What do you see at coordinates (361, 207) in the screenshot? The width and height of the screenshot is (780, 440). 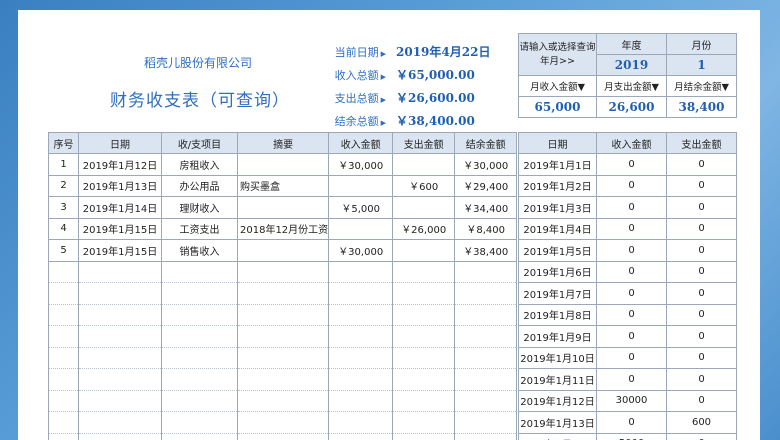 I see `table-cell: ￥5,000` at bounding box center [361, 207].